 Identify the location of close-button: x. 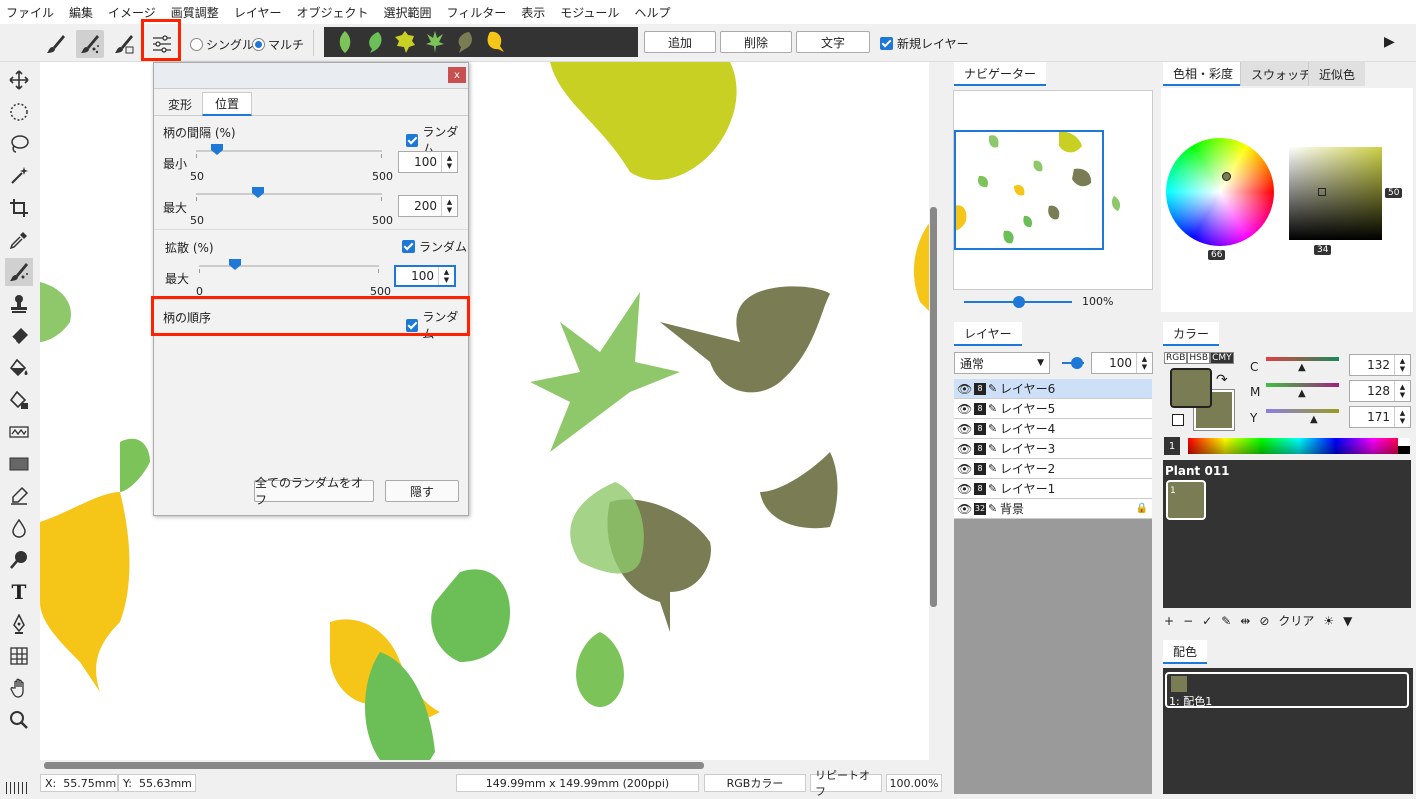
(457, 75).